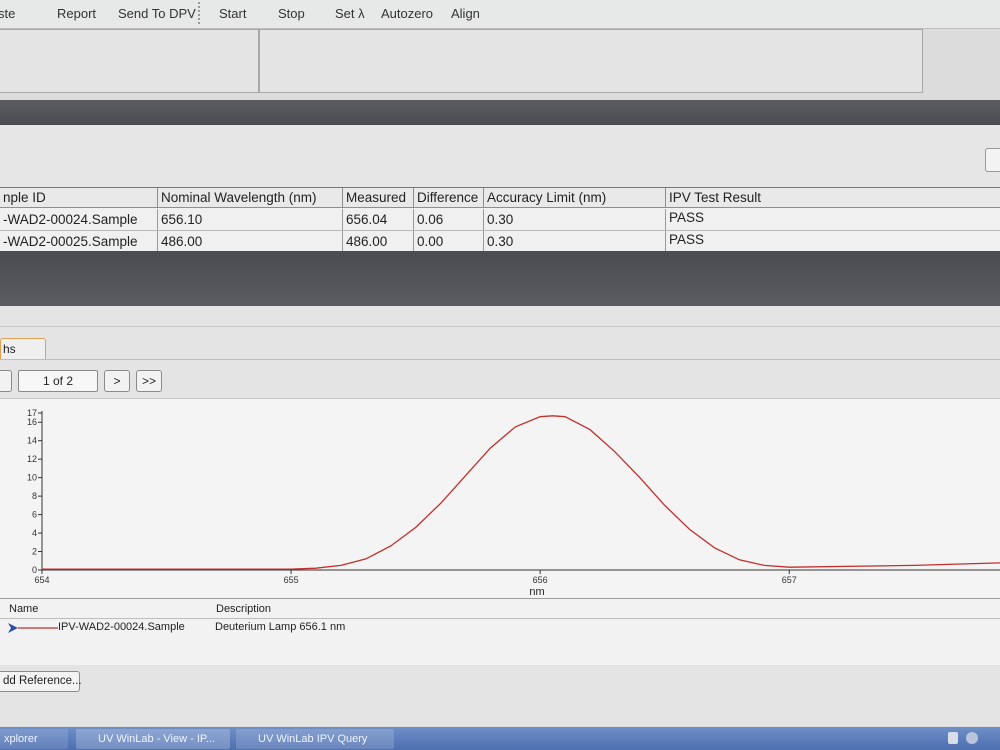 Image resolution: width=1000 pixels, height=750 pixels. I want to click on autozero-button: Autozero, so click(407, 13).